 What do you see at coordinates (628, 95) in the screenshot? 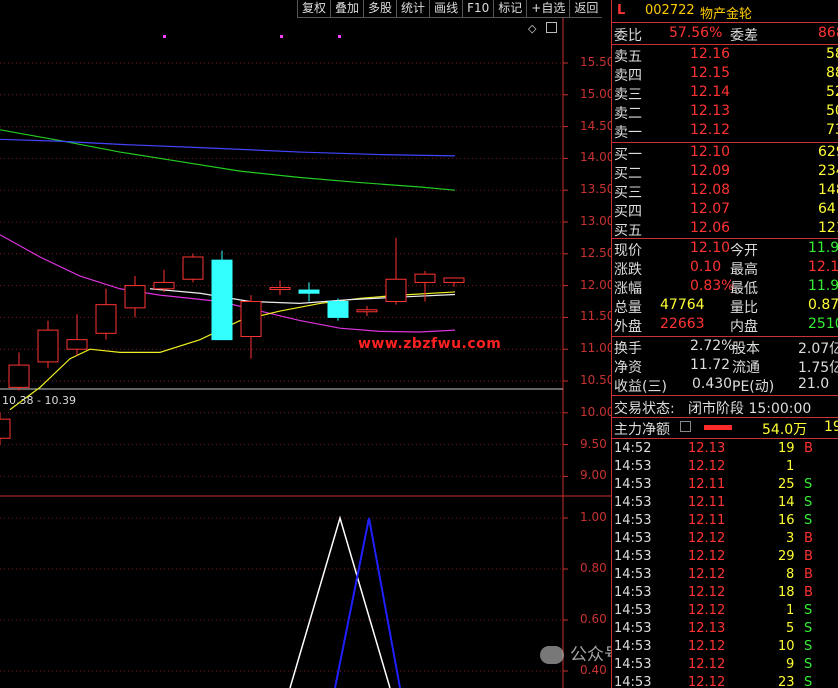
I see `ask-label: 卖三` at bounding box center [628, 95].